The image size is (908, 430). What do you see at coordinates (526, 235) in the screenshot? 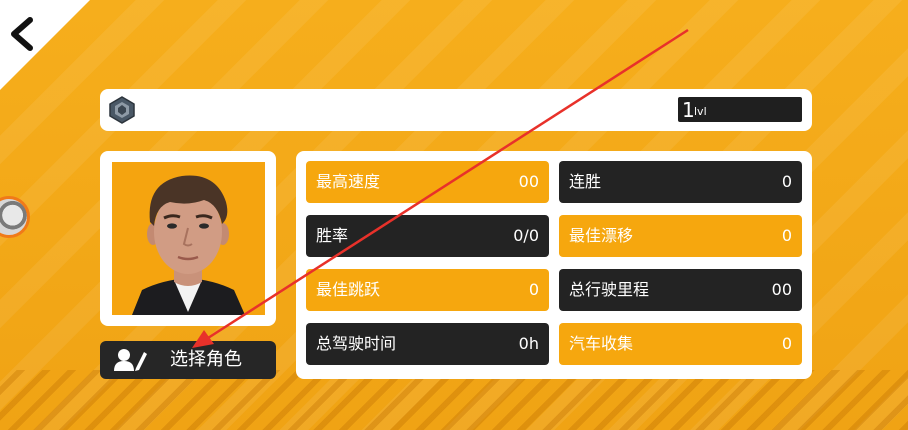
I see `stat-value: 0/0` at bounding box center [526, 235].